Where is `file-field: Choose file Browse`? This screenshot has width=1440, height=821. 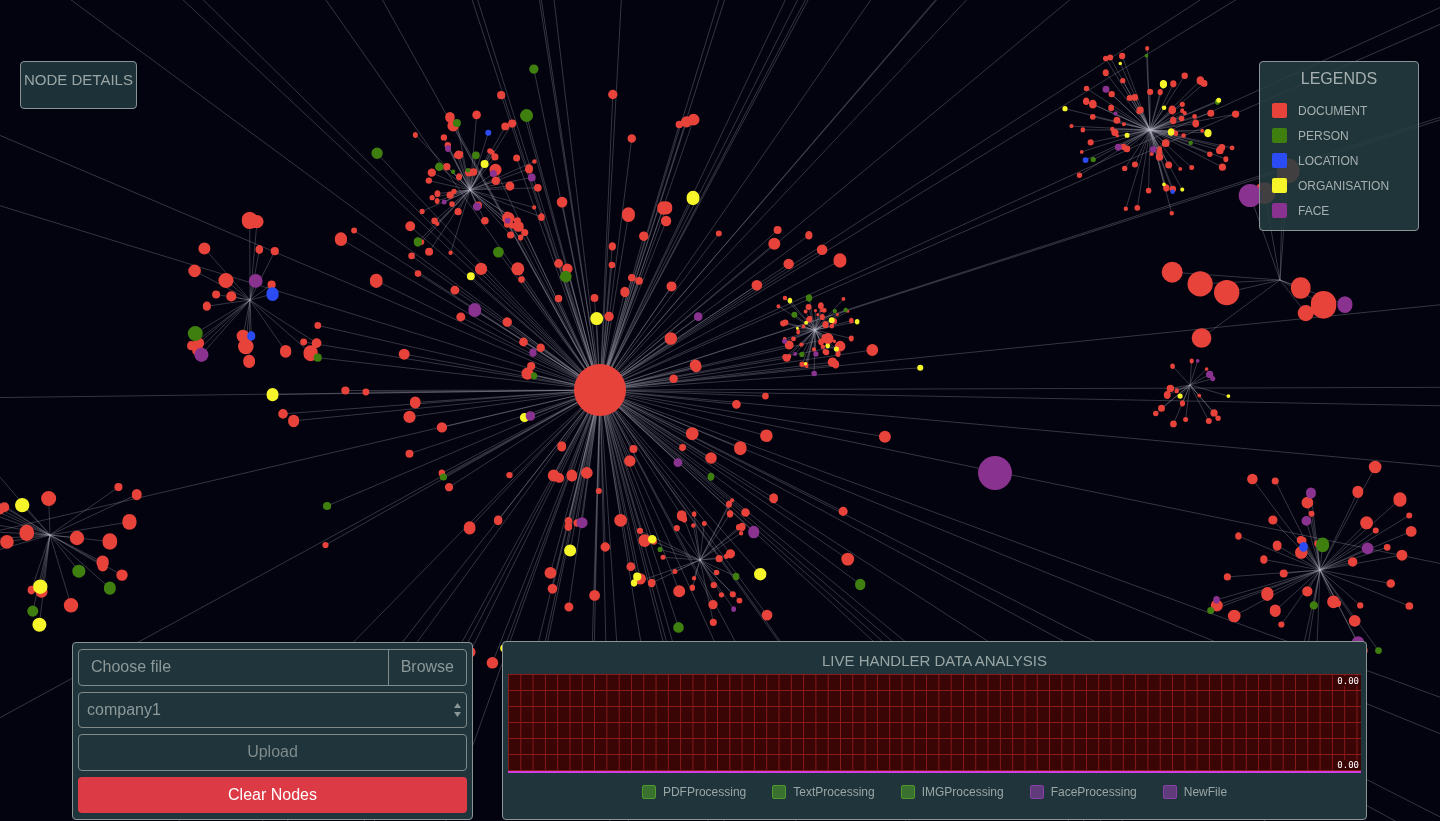
file-field: Choose file Browse is located at coordinates (272, 667).